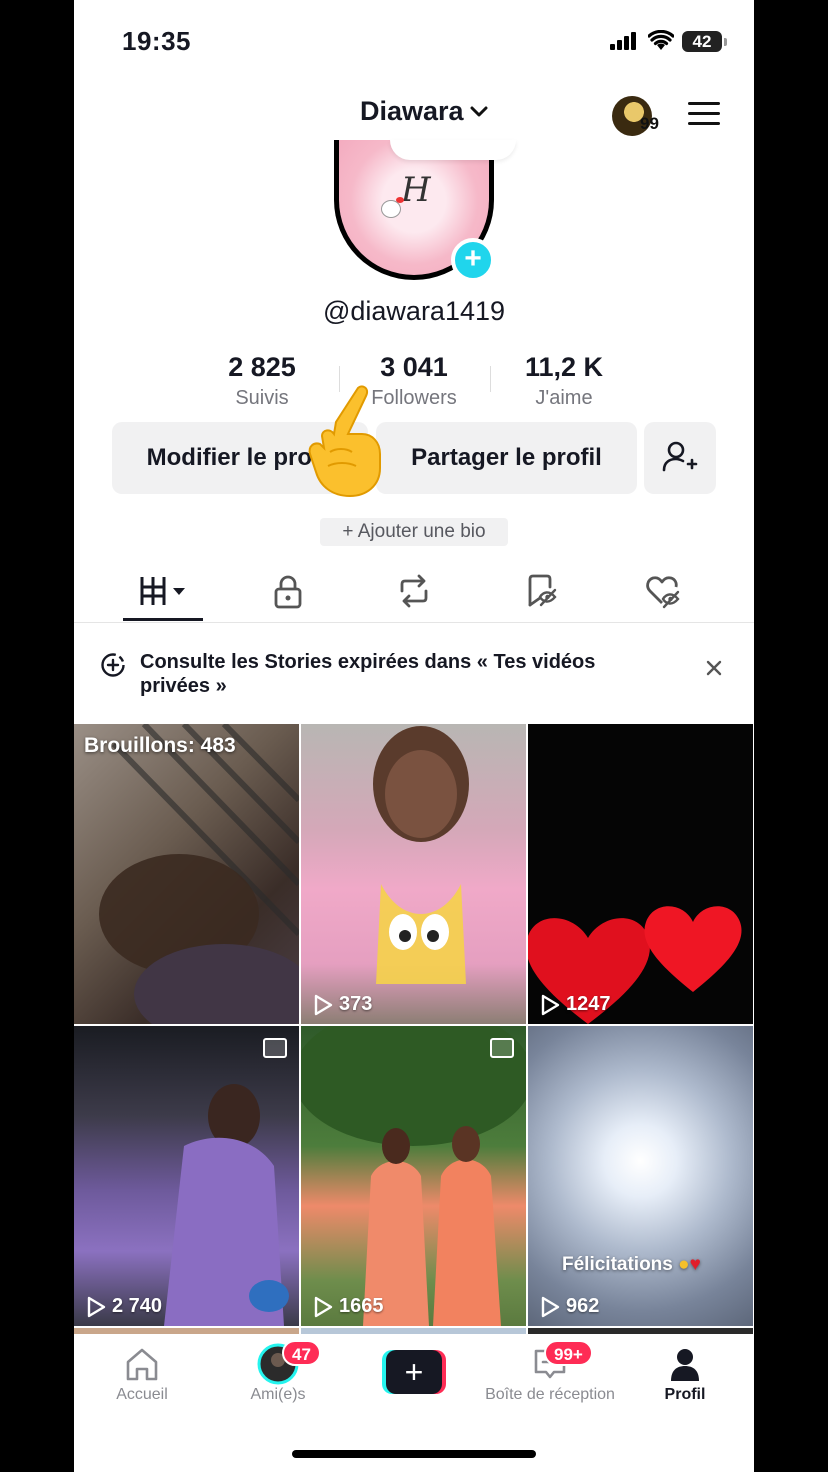 The height and width of the screenshot is (1472, 828). Describe the element at coordinates (685, 1365) in the screenshot. I see `profile-icon` at that location.